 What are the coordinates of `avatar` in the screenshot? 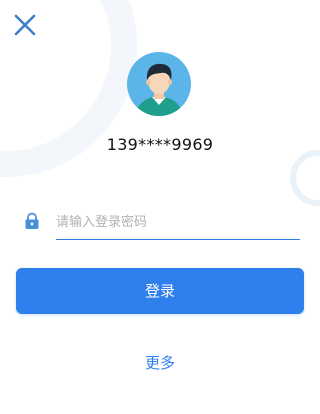 It's located at (159, 84).